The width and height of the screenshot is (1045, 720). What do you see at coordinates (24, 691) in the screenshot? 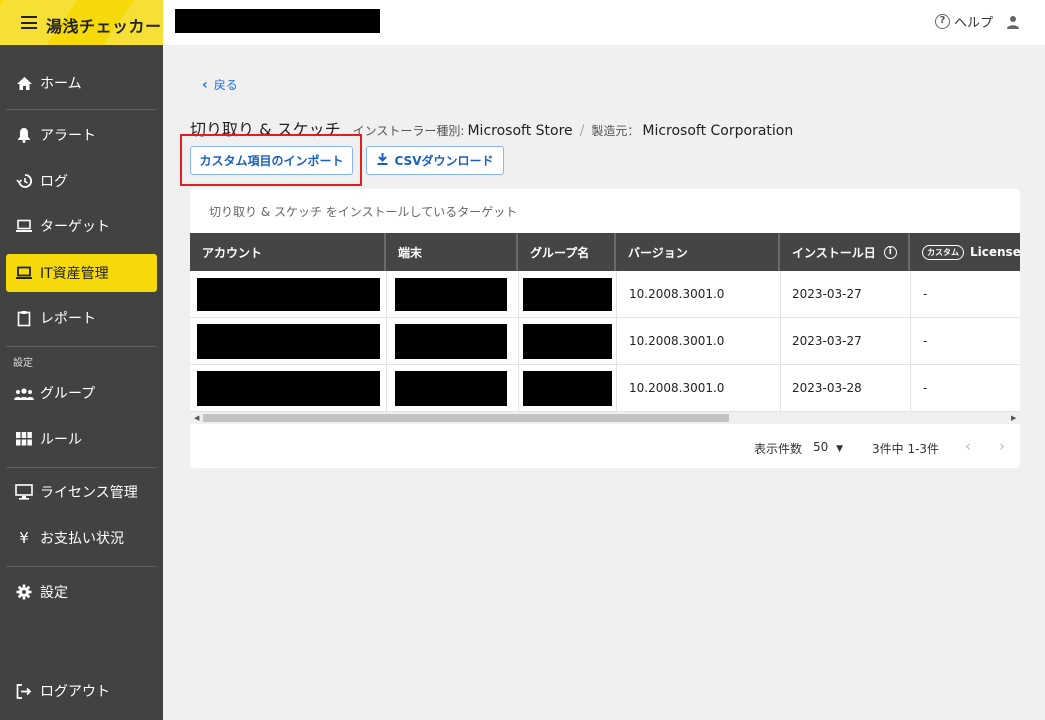
I see `logout-icon` at bounding box center [24, 691].